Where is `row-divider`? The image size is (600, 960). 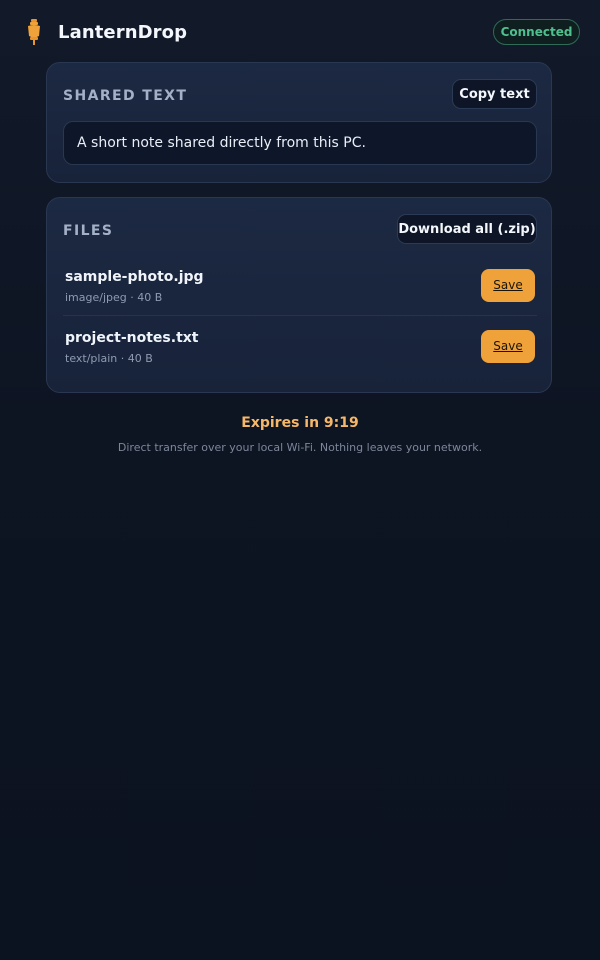
row-divider is located at coordinates (300, 315).